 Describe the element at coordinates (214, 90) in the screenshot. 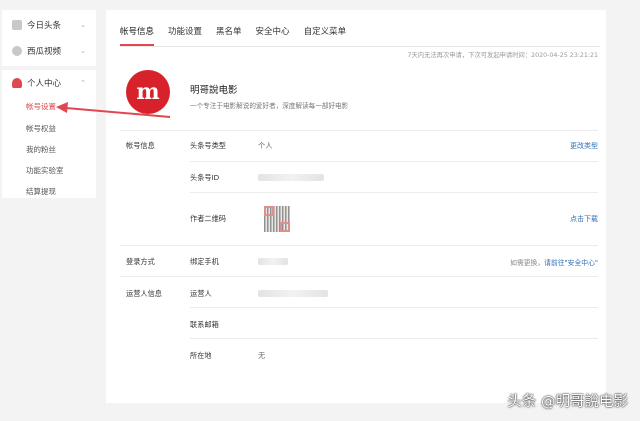

I see `account-name: 明哥說电影` at that location.